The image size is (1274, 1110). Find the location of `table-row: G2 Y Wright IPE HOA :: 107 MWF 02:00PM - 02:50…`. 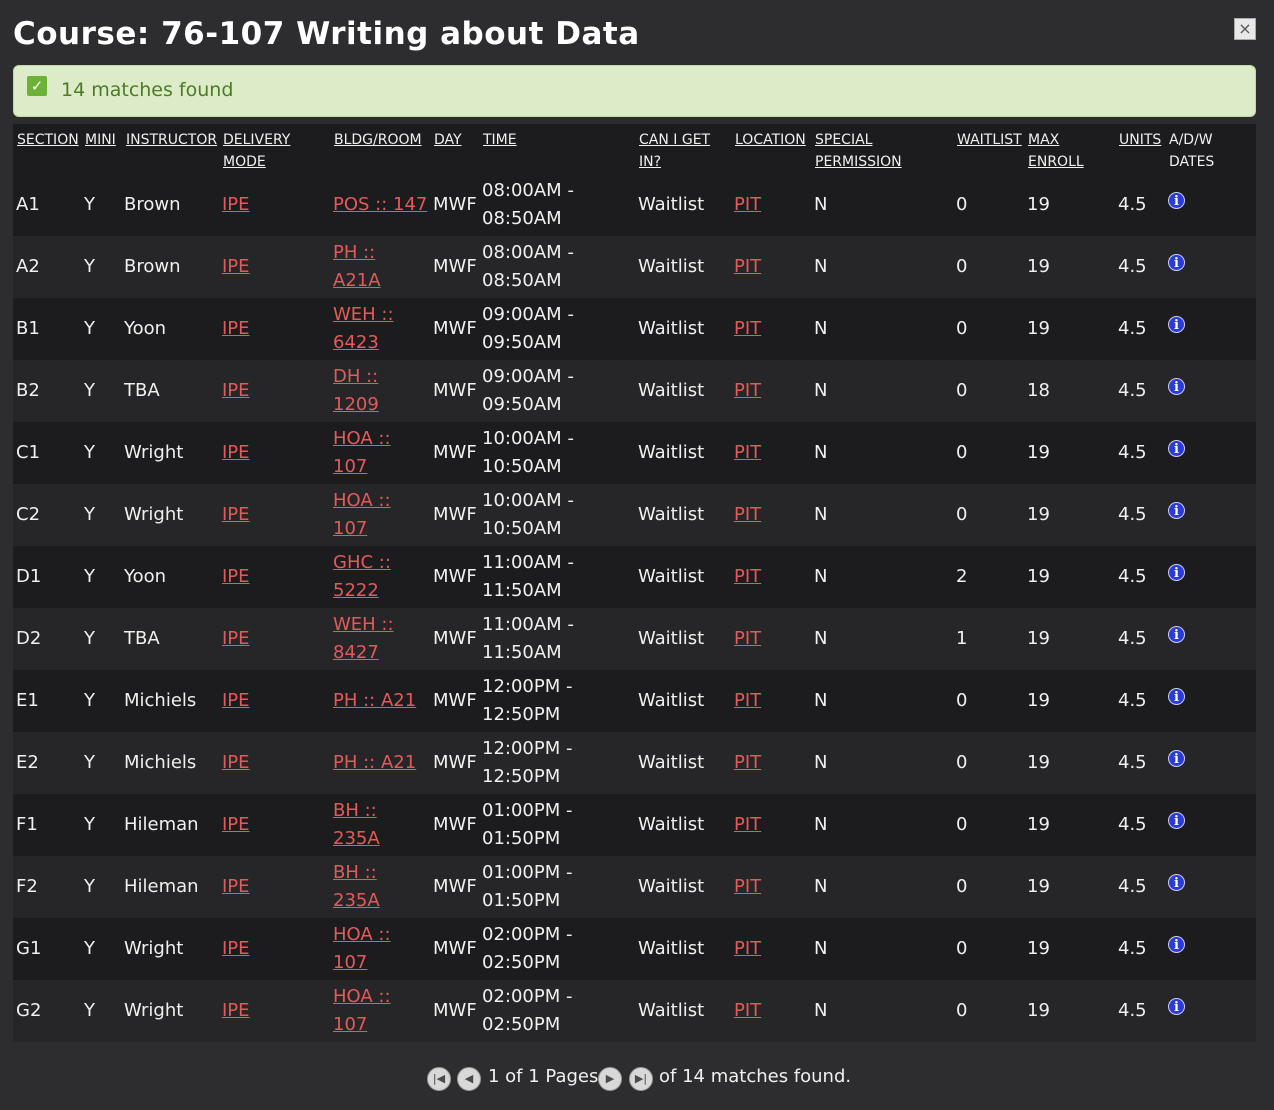

table-row: G2 Y Wright IPE HOA :: 107 MWF 02:00PM - 02:50… is located at coordinates (634, 1011).